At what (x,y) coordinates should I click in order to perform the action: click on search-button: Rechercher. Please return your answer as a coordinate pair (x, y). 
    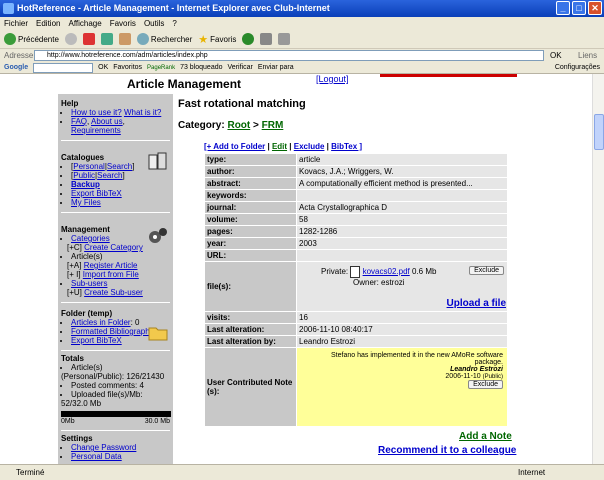
    Looking at the image, I should click on (164, 39).